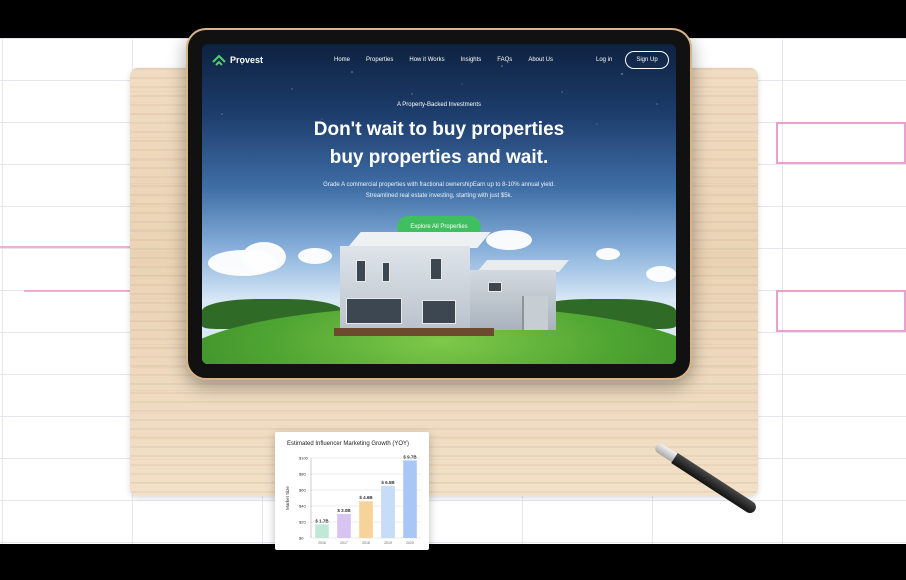  What do you see at coordinates (604, 60) in the screenshot?
I see `login-link: Log in` at bounding box center [604, 60].